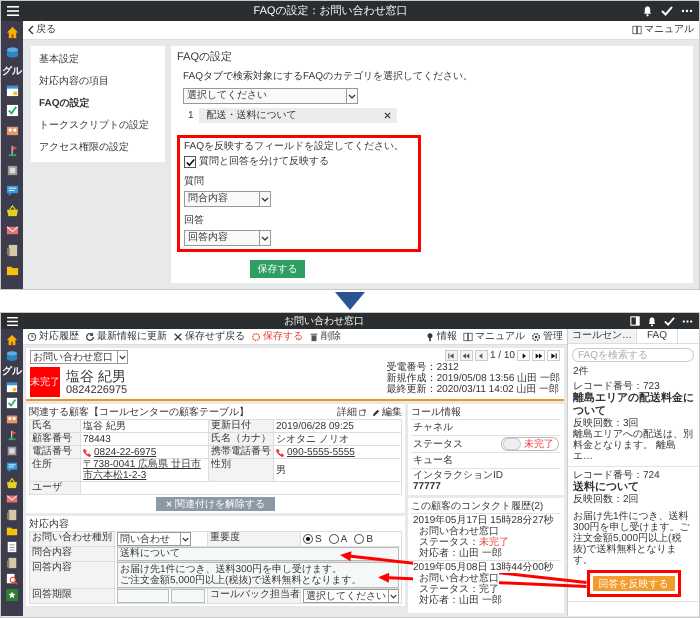  Describe the element at coordinates (227, 199) in the screenshot. I see `field-select: 問合内容` at that location.